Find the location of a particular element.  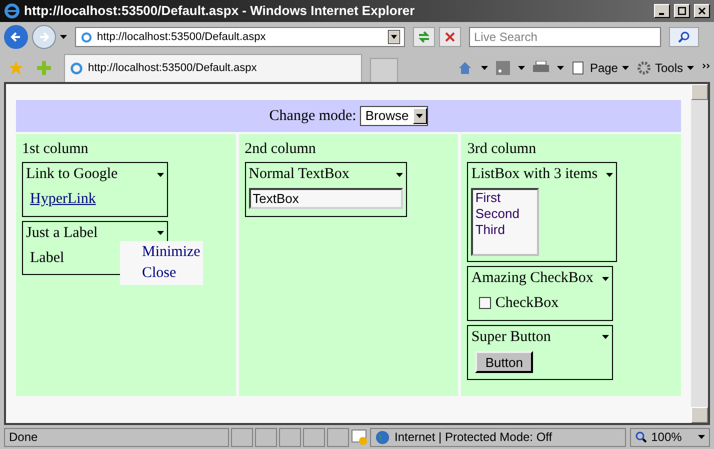

close-icon is located at coordinates (702, 11).